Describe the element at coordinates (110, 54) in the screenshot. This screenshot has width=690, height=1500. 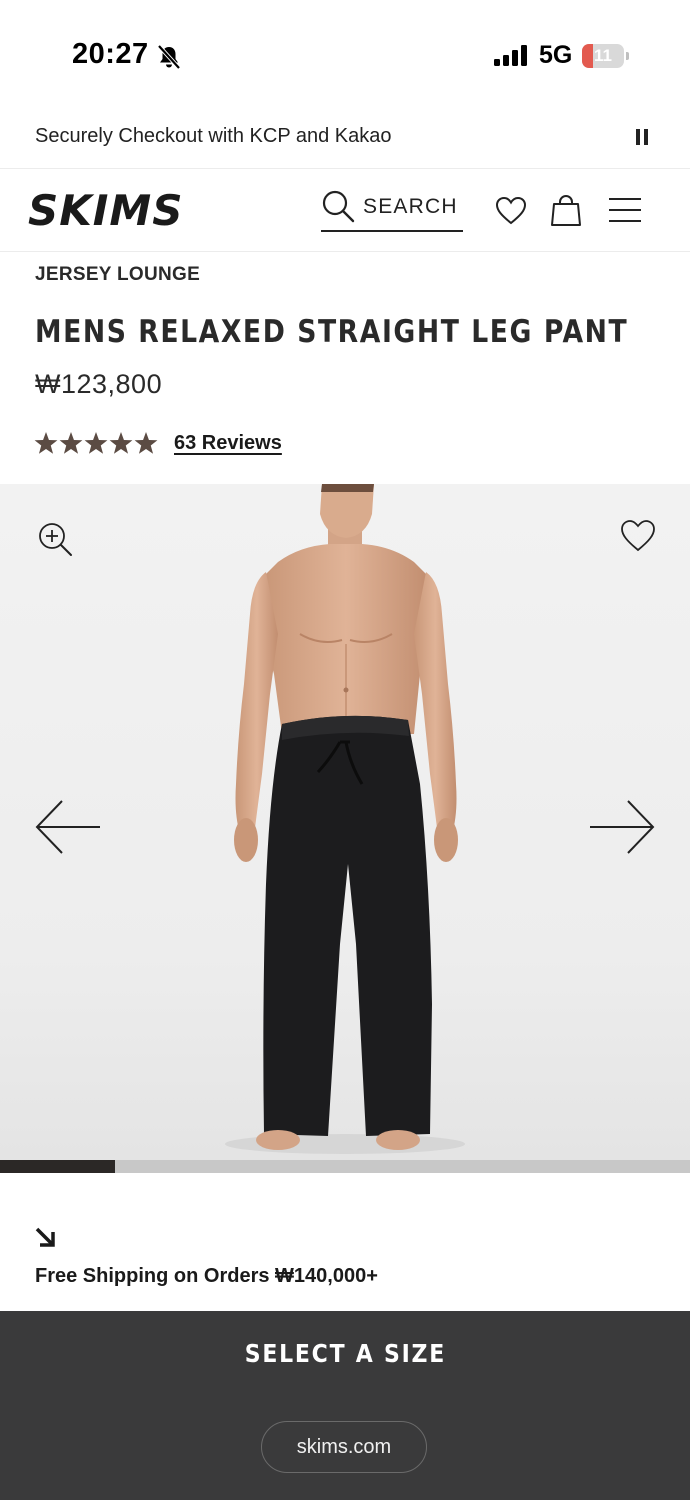
I see `status-time: 20:27` at that location.